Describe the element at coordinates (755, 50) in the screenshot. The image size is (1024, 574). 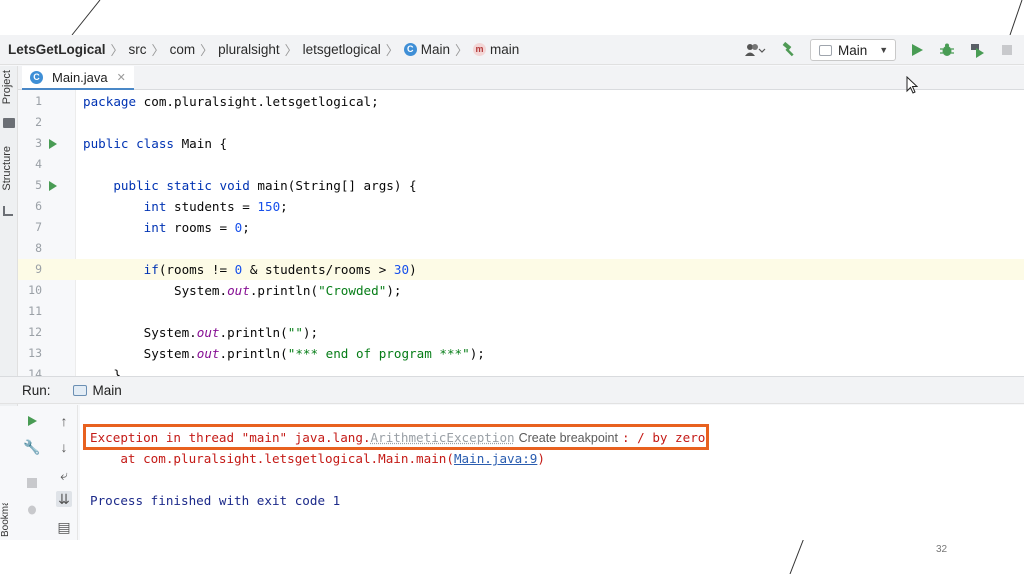
I see `user-account-icon` at that location.